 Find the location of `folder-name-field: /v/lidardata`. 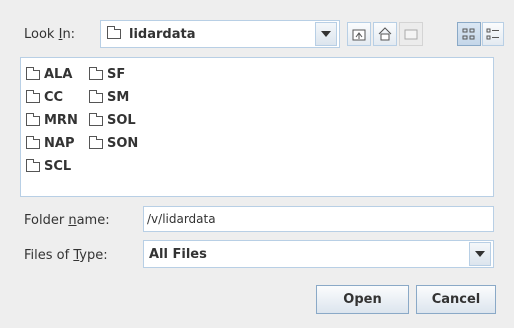

folder-name-field: /v/lidardata is located at coordinates (318, 219).